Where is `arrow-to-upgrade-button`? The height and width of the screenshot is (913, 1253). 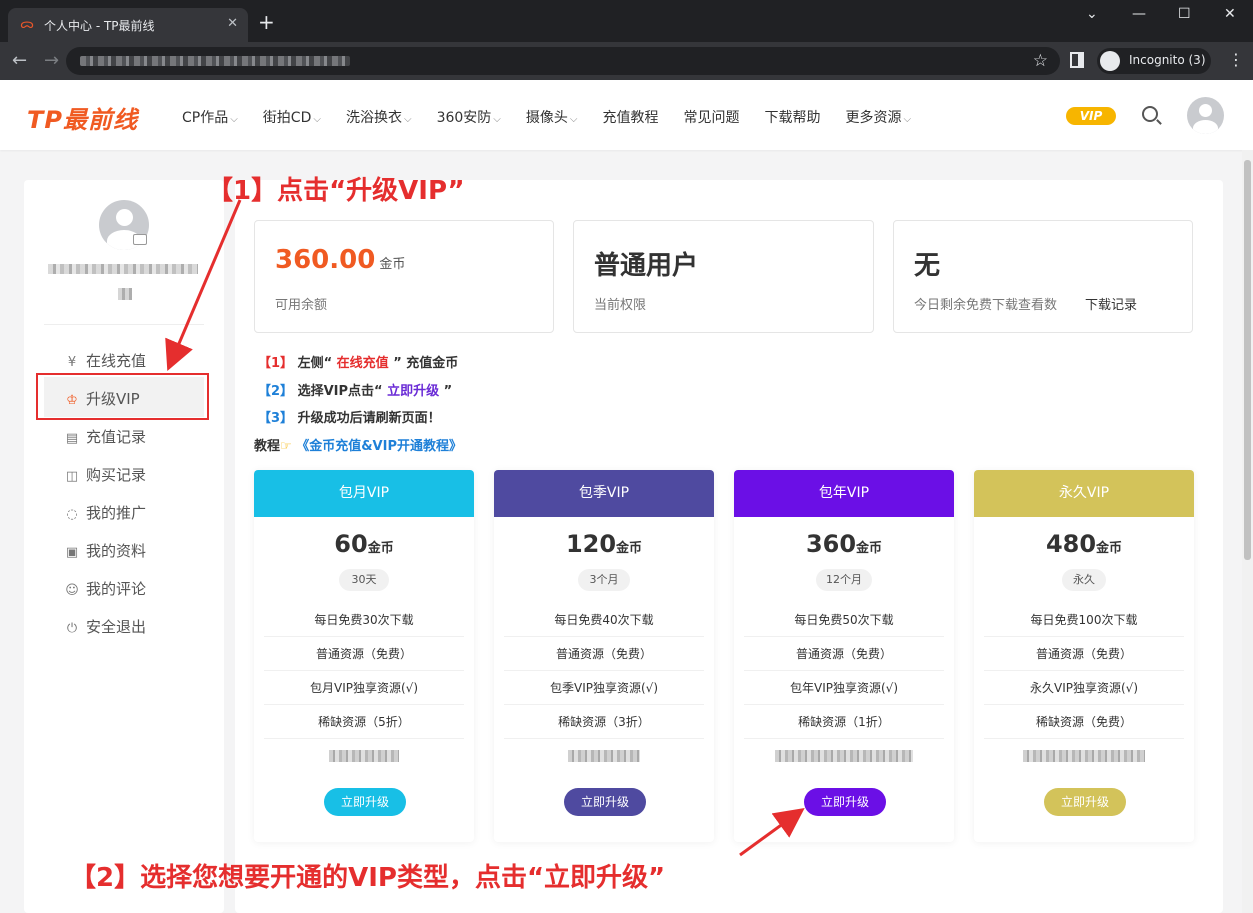 arrow-to-upgrade-button is located at coordinates (772, 832).